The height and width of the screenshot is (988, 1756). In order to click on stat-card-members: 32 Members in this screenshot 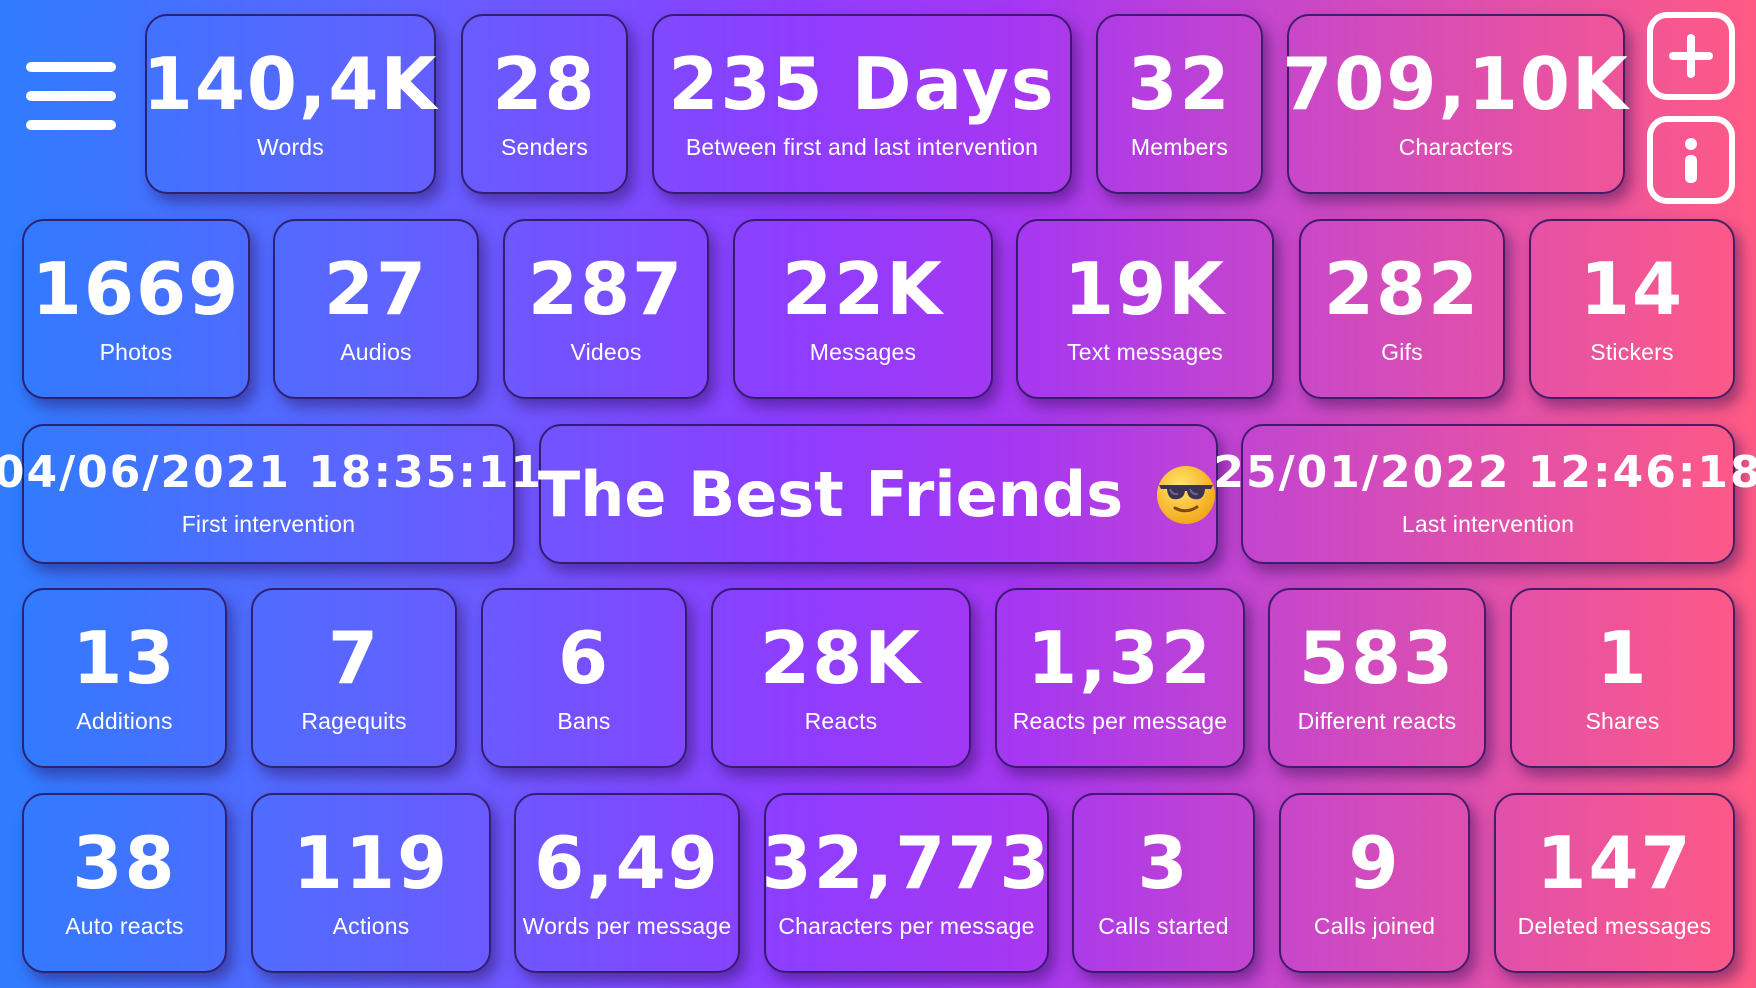, I will do `click(1179, 104)`.